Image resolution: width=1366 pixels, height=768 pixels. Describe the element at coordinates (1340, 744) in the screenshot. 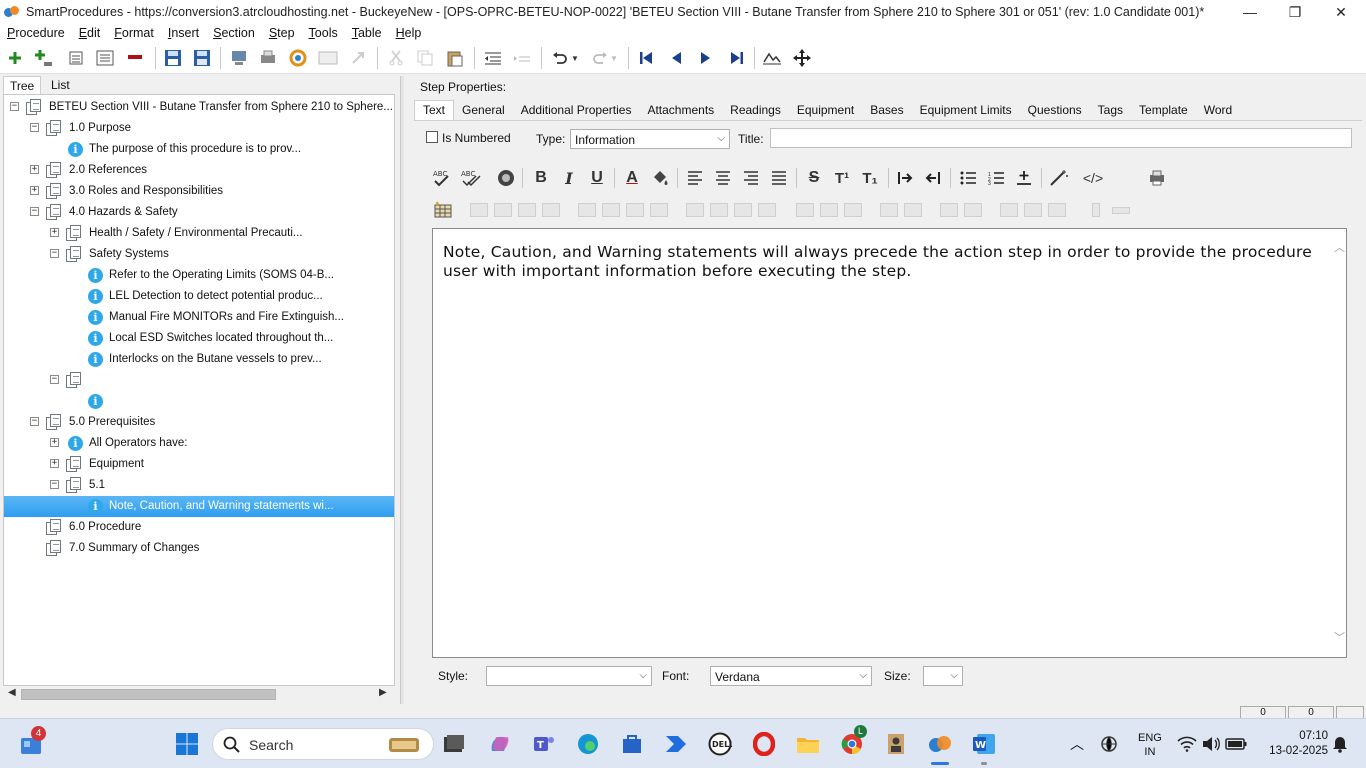

I see `notifications-button` at that location.